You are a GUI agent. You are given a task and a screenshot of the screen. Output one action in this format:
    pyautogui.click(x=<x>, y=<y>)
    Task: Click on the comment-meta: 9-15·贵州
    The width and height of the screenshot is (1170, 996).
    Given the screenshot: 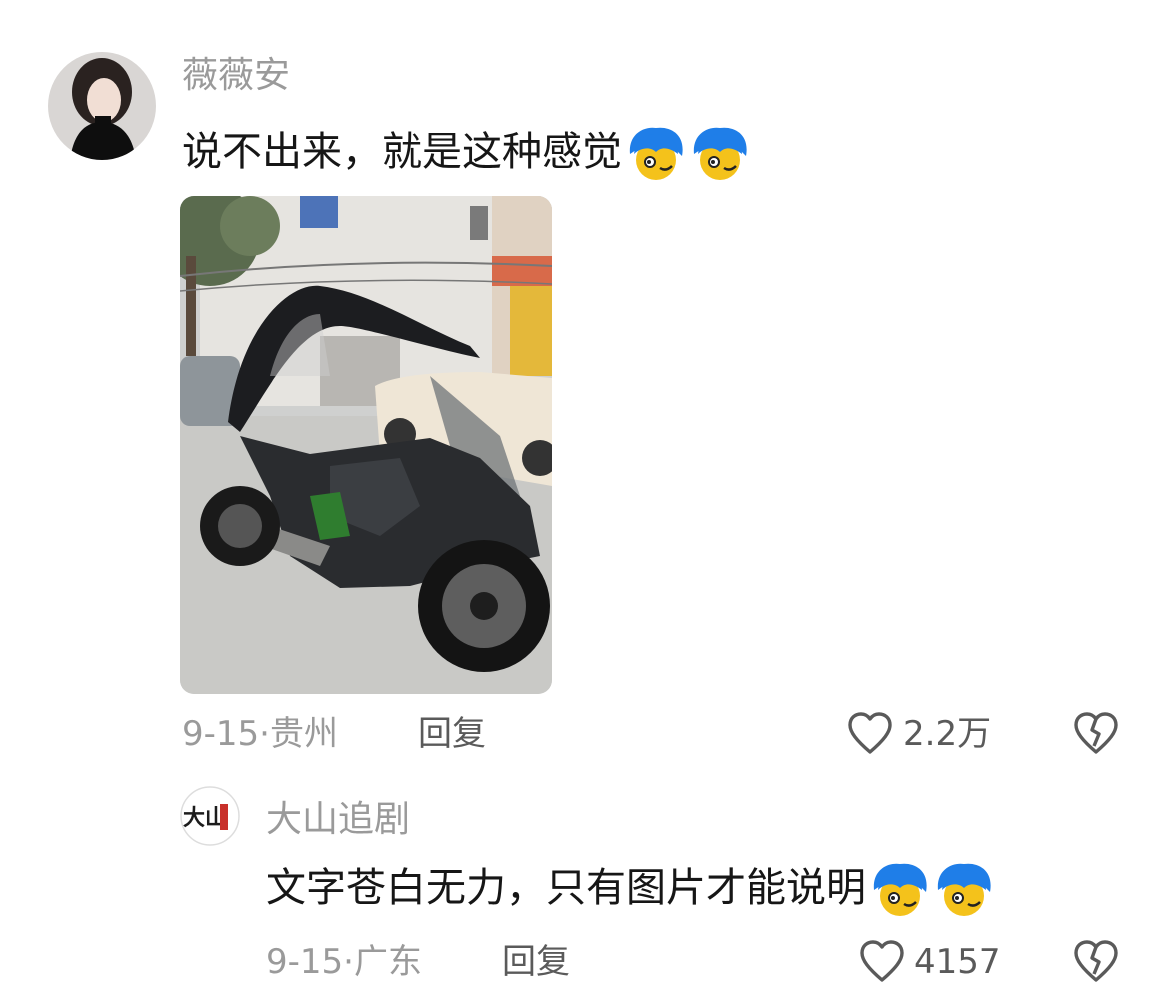 What is the action you would take?
    pyautogui.click(x=260, y=734)
    